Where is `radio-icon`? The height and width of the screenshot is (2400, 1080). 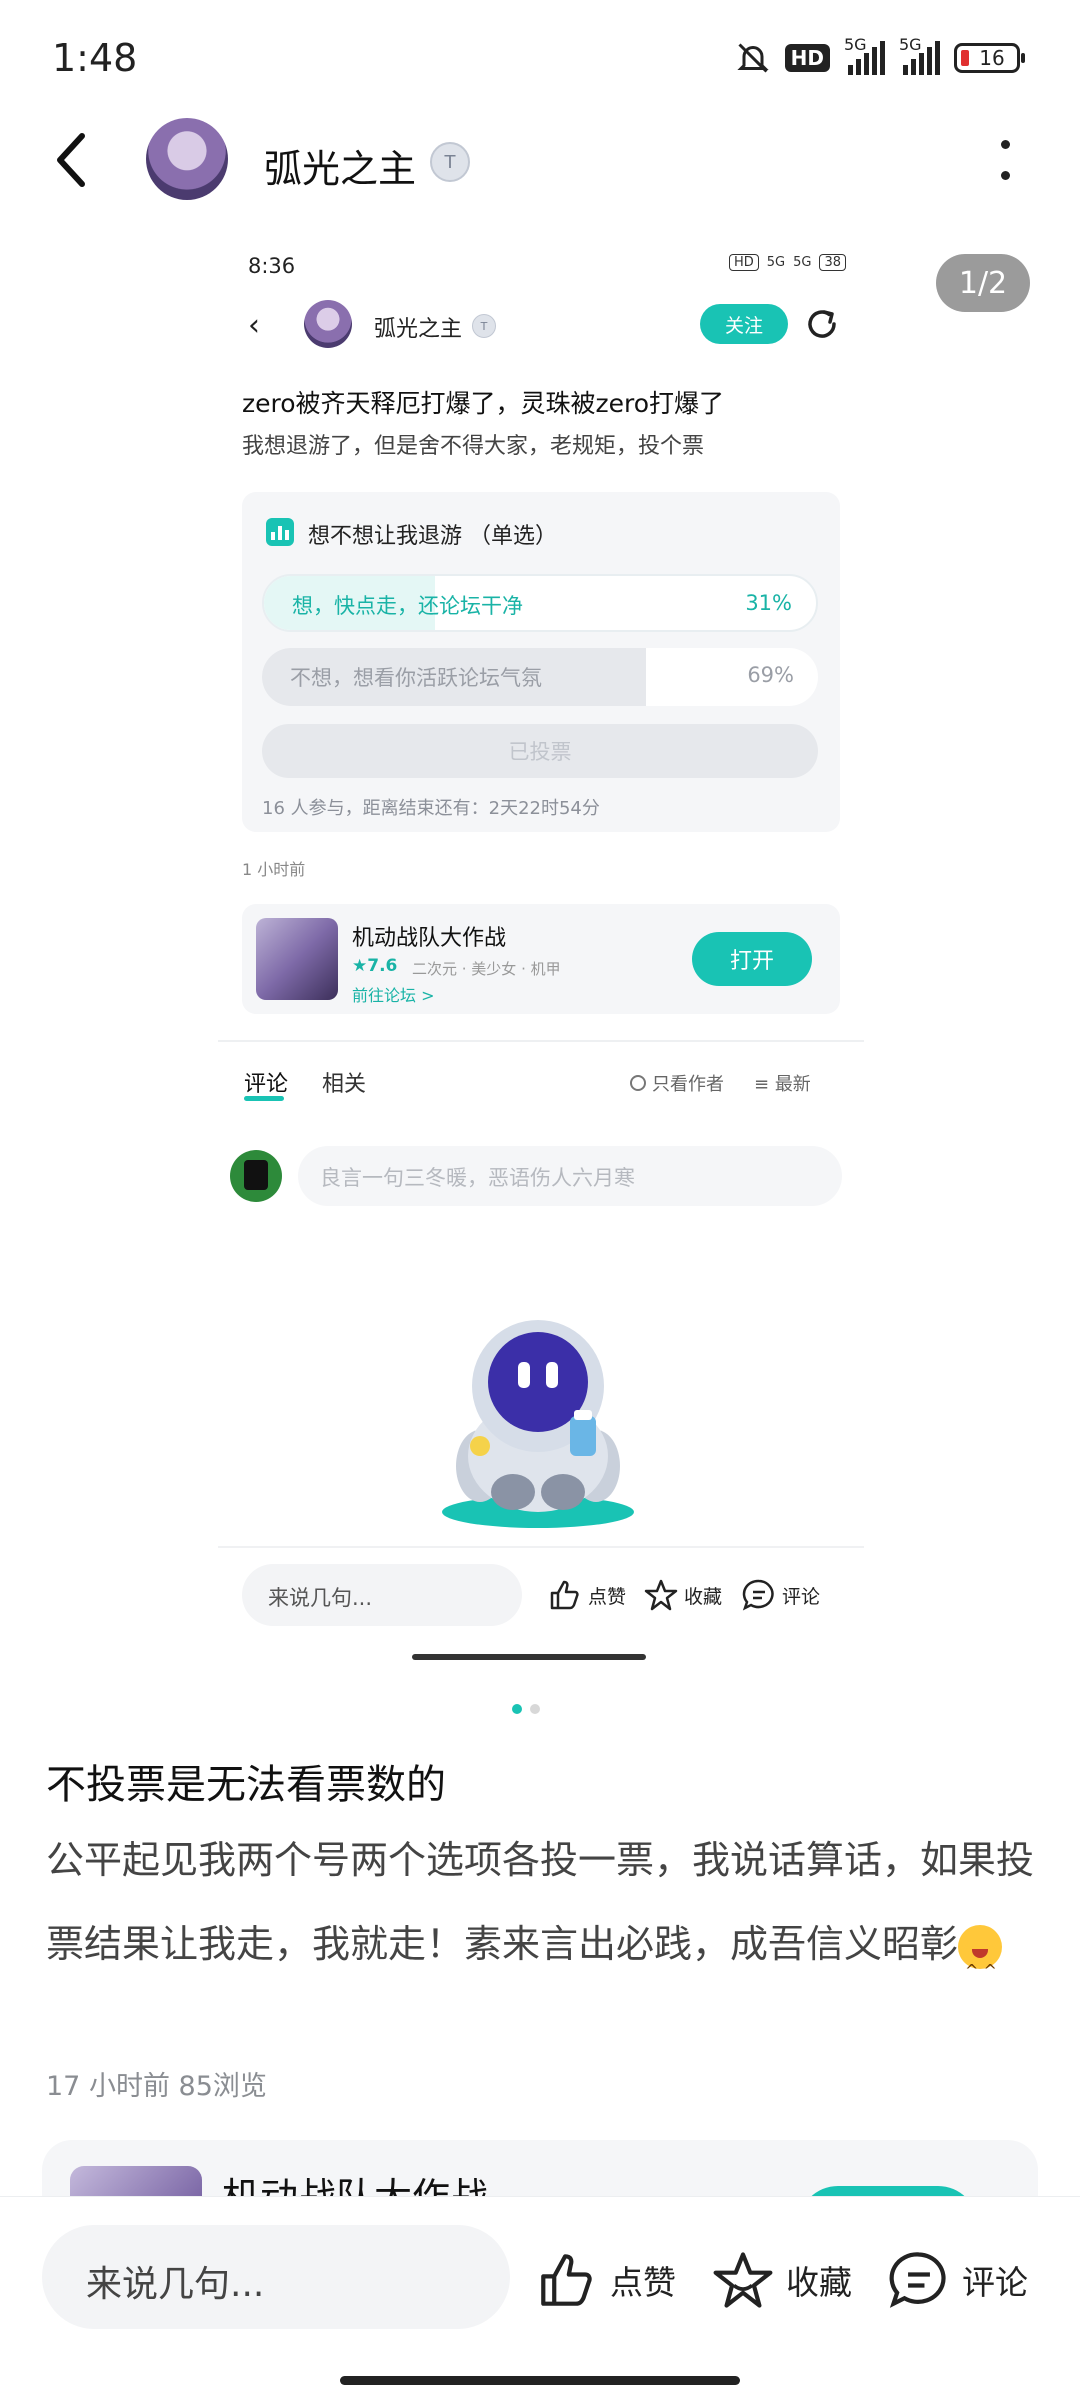
radio-icon is located at coordinates (638, 1083).